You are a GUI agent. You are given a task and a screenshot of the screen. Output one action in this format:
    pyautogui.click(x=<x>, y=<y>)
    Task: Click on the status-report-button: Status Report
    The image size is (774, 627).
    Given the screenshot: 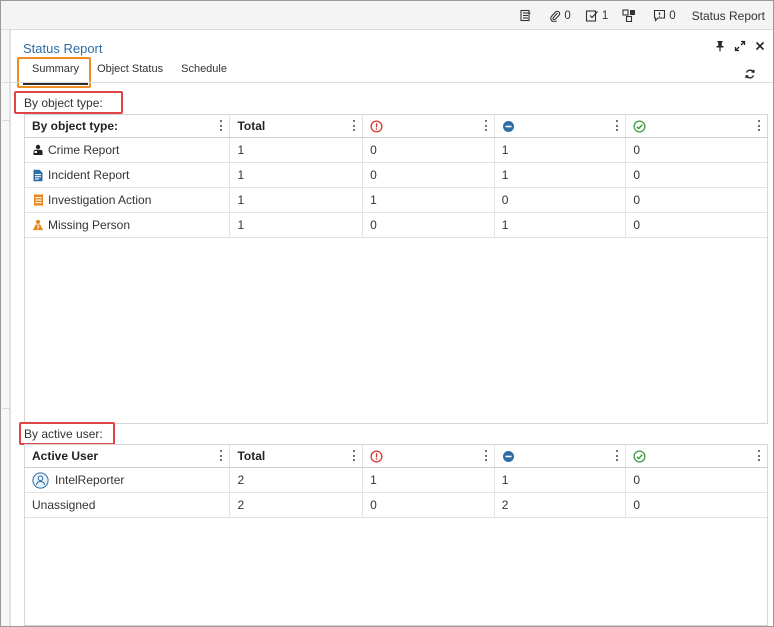 What is the action you would take?
    pyautogui.click(x=728, y=16)
    